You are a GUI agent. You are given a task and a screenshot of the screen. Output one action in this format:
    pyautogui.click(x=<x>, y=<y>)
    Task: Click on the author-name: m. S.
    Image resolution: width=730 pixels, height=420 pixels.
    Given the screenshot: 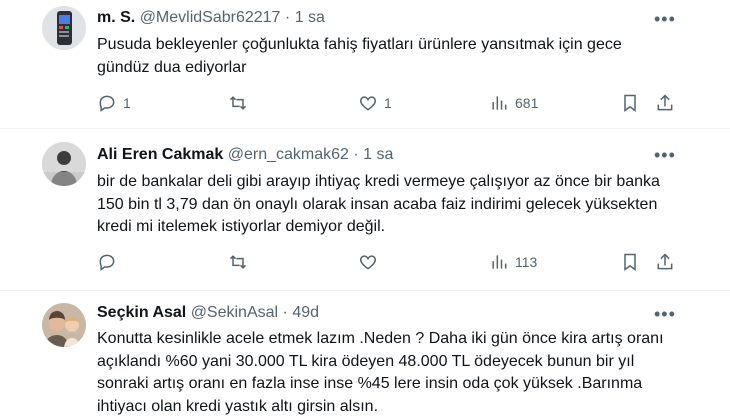 What is the action you would take?
    pyautogui.click(x=116, y=17)
    